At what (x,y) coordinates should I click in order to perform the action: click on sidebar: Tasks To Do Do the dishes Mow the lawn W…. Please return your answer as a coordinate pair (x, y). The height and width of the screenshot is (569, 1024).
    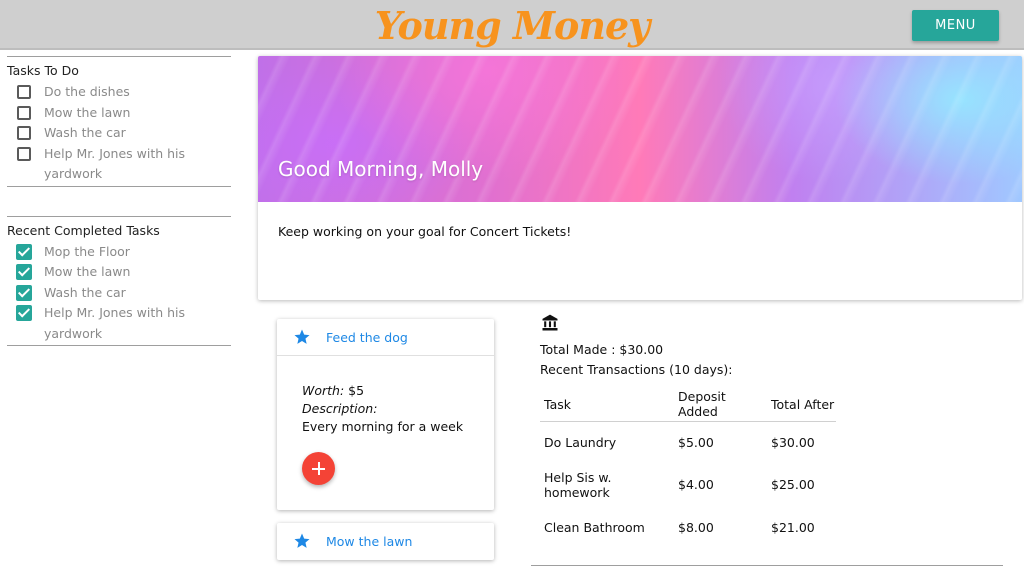
    Looking at the image, I should click on (119, 201).